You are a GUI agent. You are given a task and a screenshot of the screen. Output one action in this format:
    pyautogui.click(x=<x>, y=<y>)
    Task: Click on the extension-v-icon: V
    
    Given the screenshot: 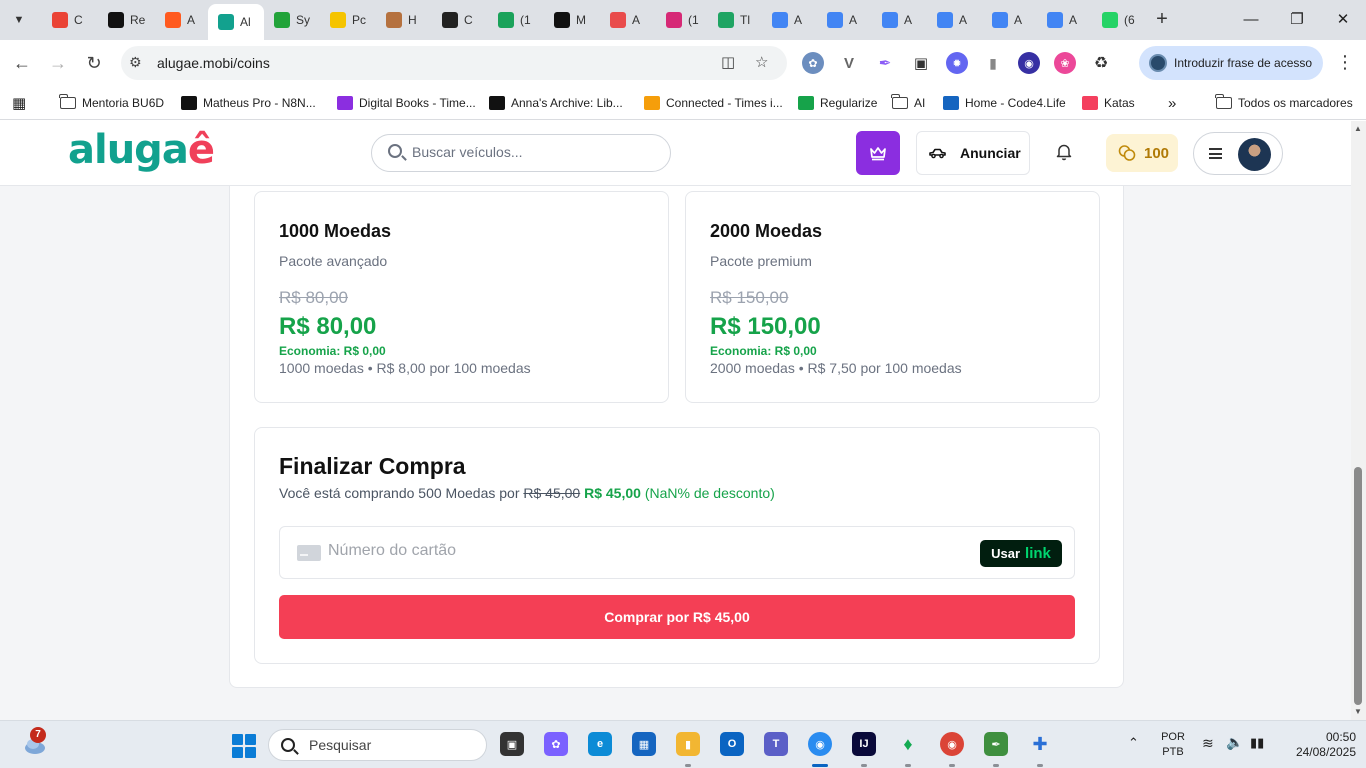 What is the action you would take?
    pyautogui.click(x=849, y=63)
    